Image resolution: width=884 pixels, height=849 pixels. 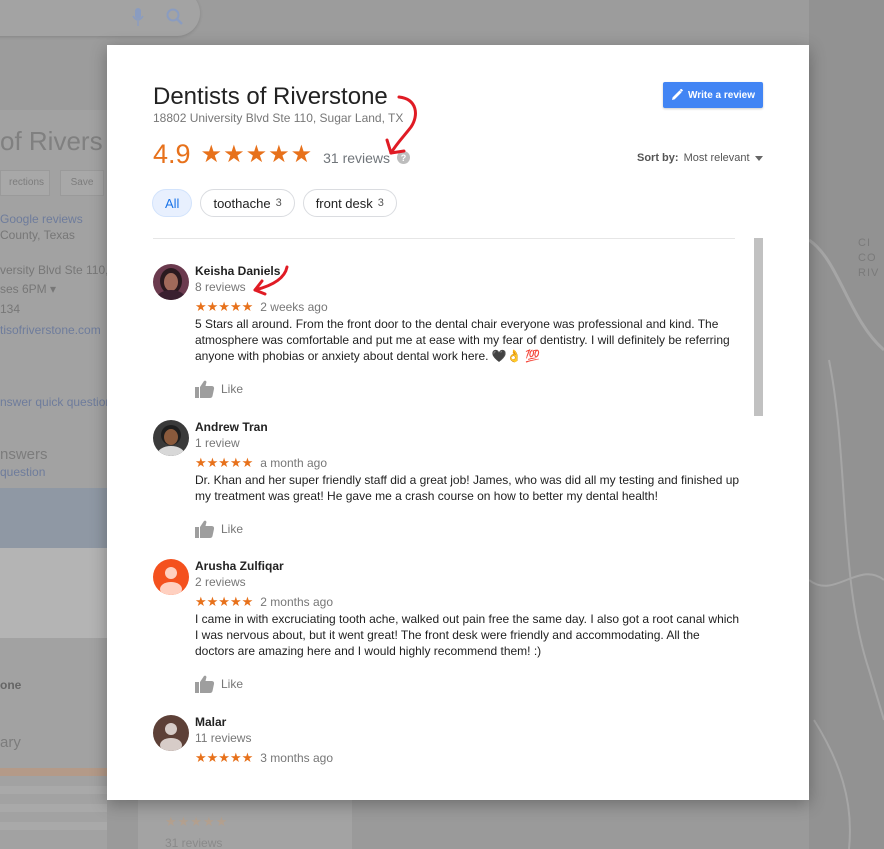 I want to click on scrollbar-thumb, so click(x=758, y=327).